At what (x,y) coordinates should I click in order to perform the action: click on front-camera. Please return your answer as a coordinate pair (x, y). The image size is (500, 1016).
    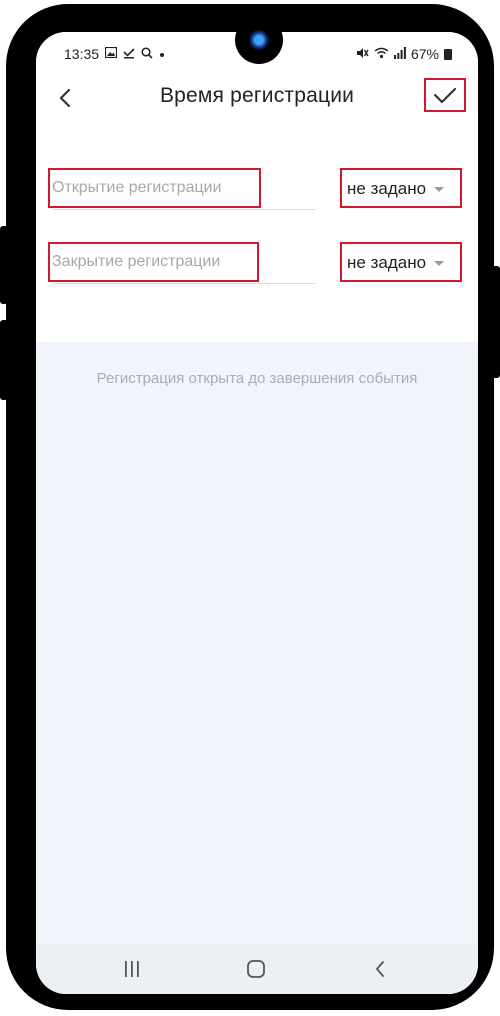
    Looking at the image, I should click on (259, 40).